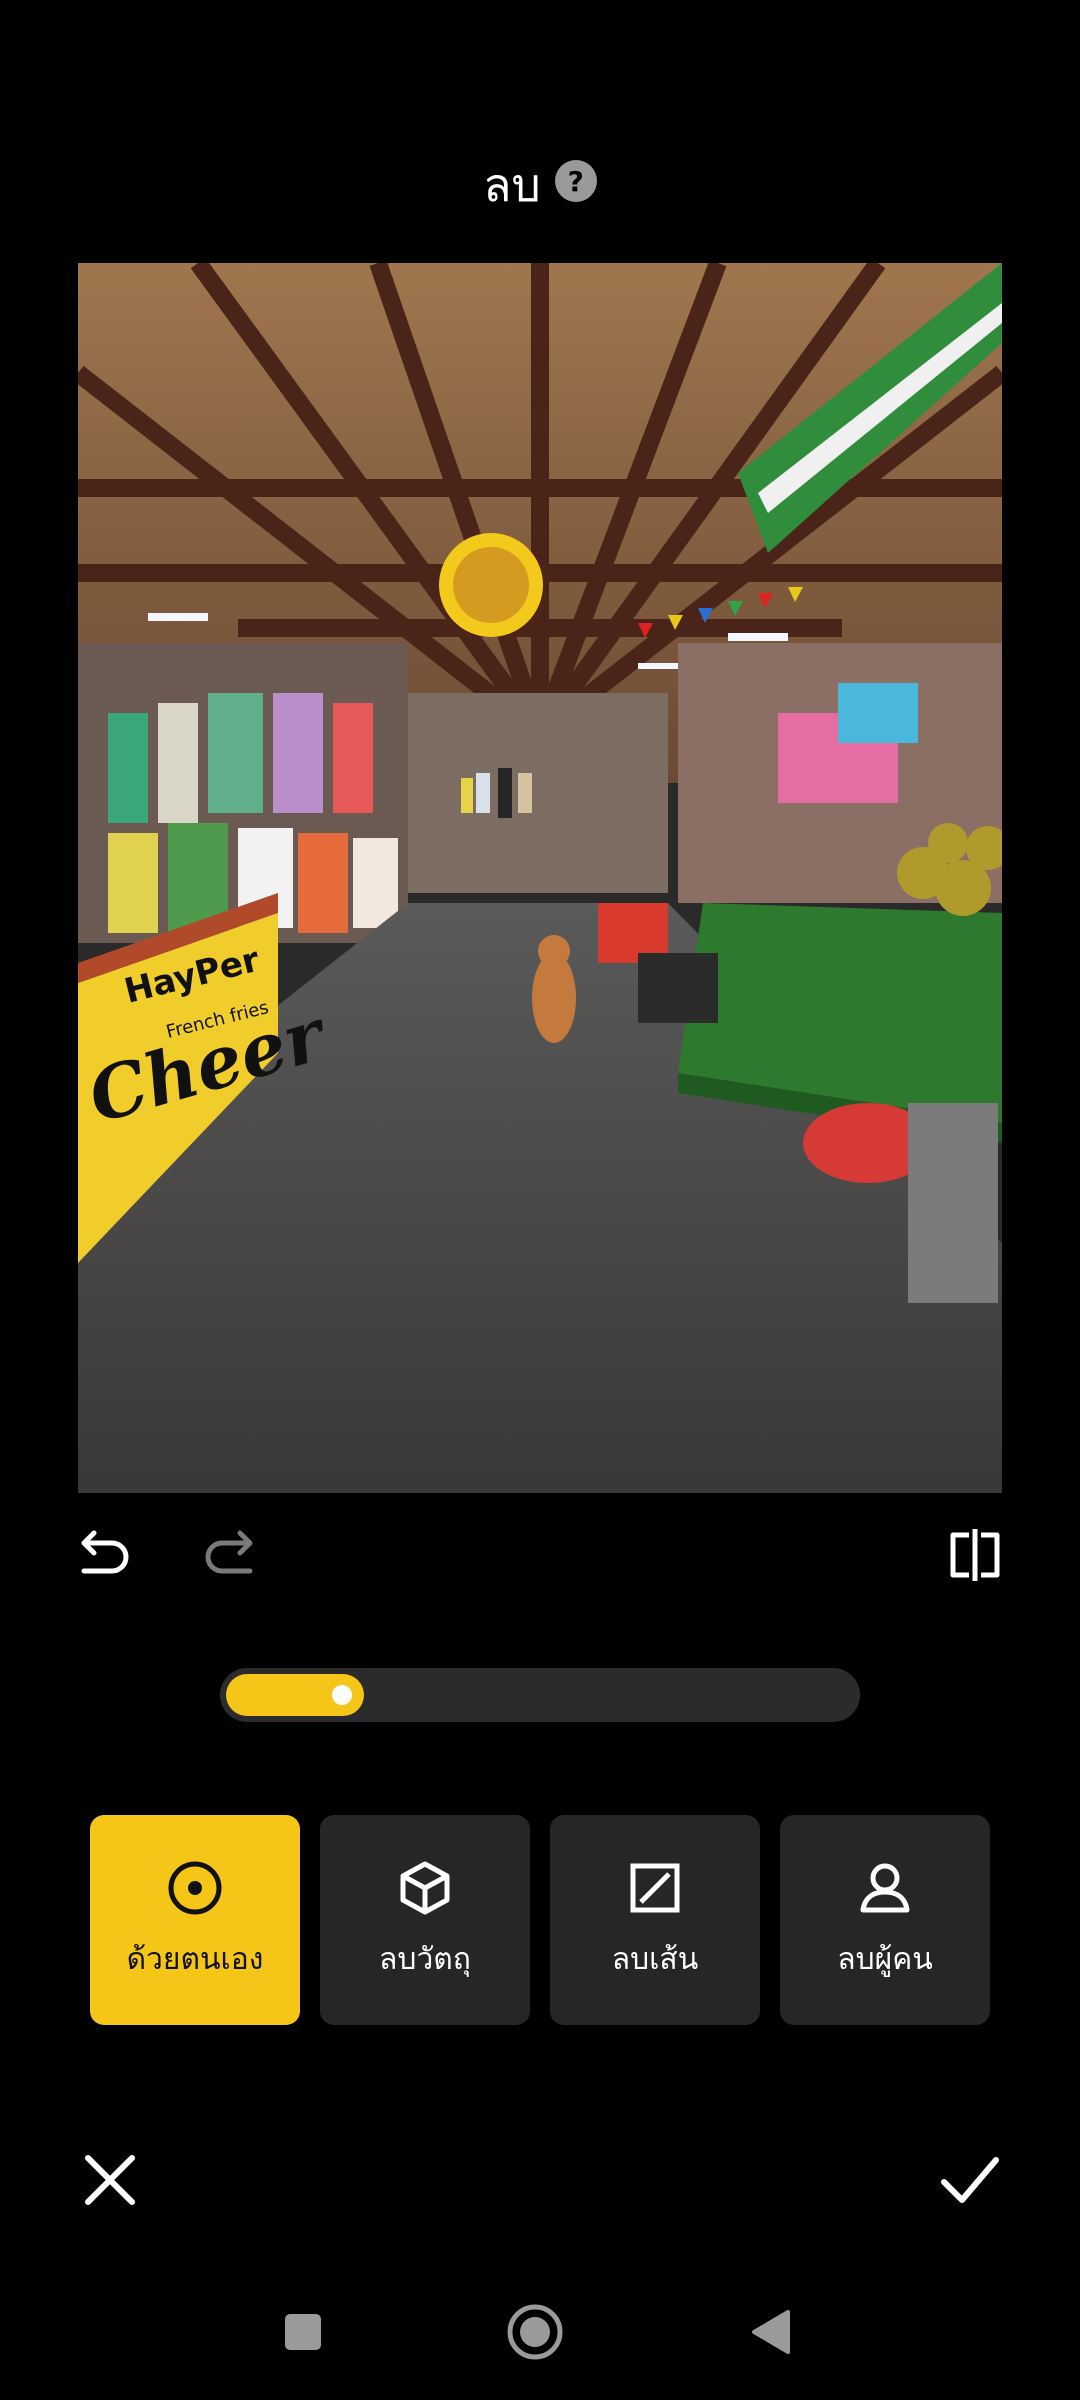 The height and width of the screenshot is (2400, 1080). What do you see at coordinates (303, 2332) in the screenshot?
I see `square-icon` at bounding box center [303, 2332].